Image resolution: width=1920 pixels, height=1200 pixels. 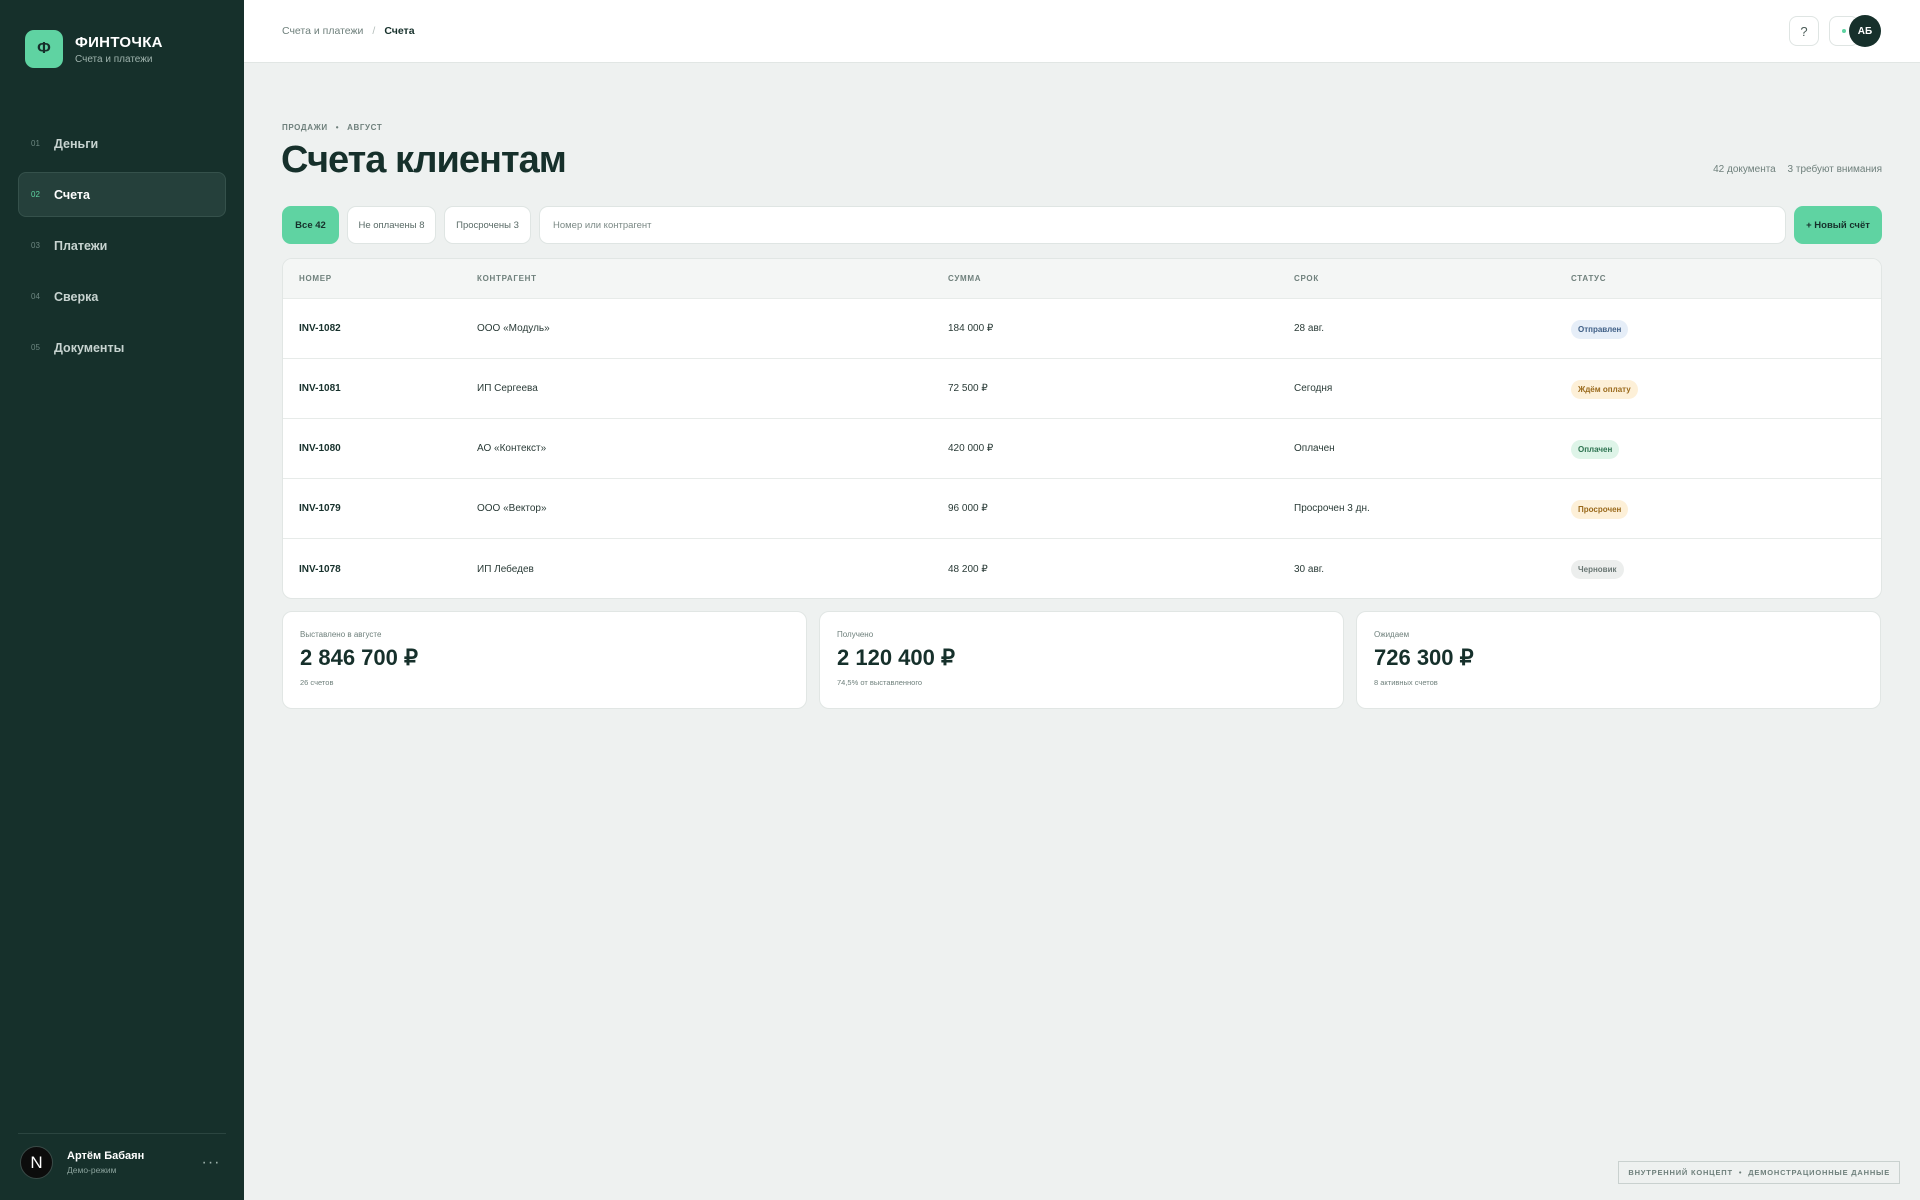 I want to click on page-eyebrow: ПРОДАЖИ • АВГУСТ, so click(x=332, y=127).